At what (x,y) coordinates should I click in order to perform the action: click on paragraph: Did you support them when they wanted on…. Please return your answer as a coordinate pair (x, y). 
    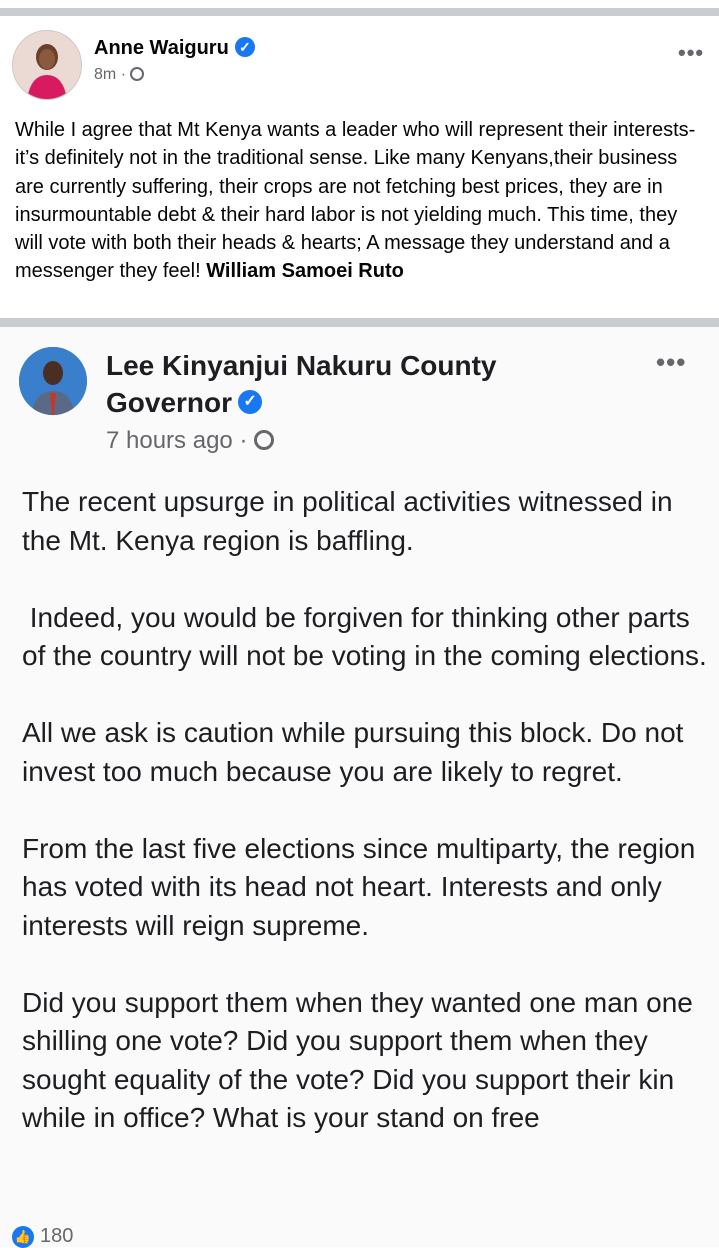
    Looking at the image, I should click on (361, 1060).